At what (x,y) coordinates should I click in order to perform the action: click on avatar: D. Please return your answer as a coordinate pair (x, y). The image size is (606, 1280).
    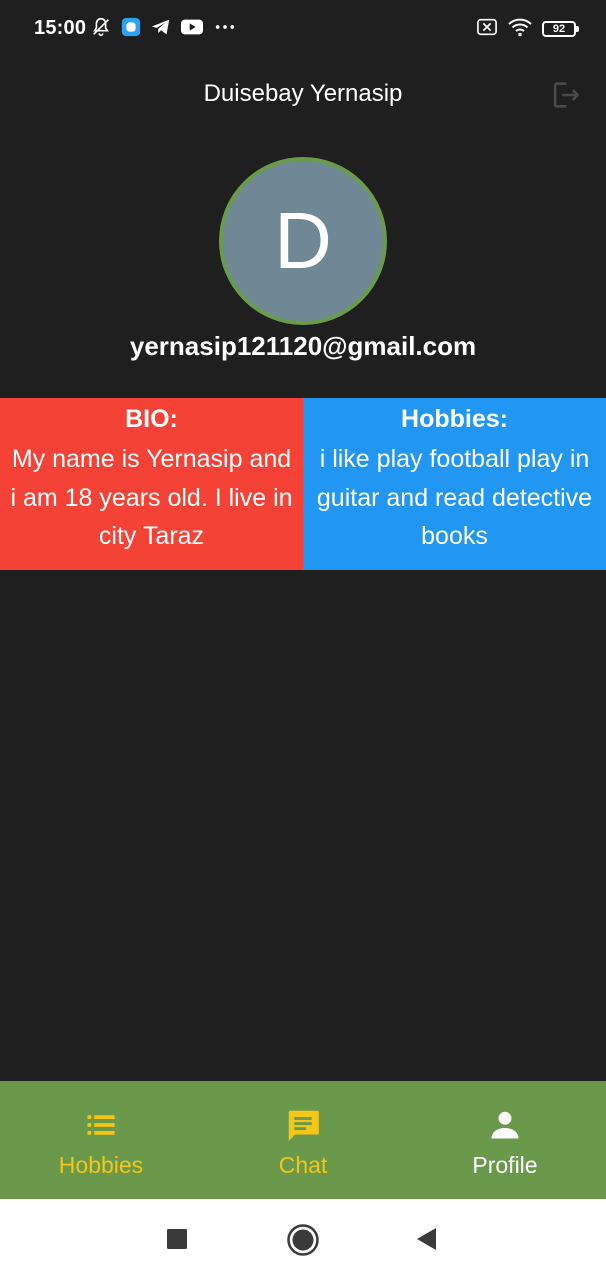
    Looking at the image, I should click on (303, 241).